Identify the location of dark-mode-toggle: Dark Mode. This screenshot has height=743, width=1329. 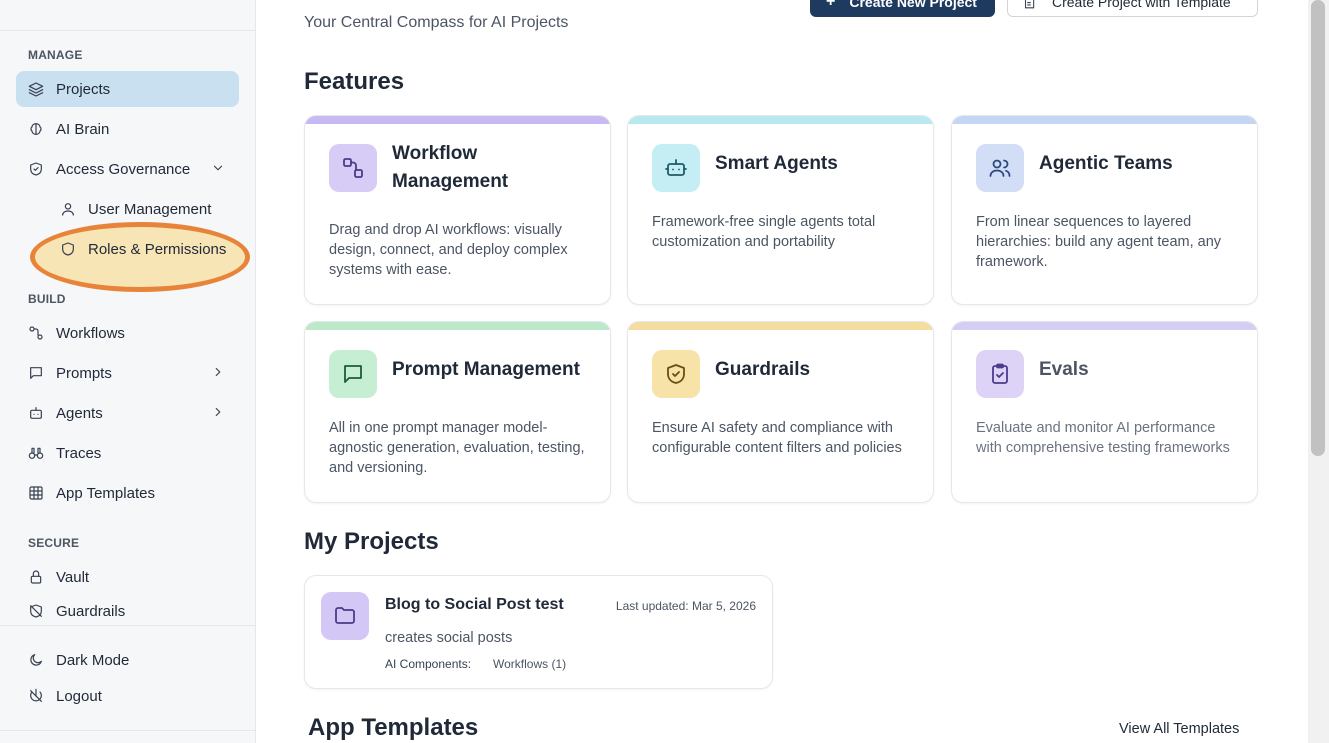
(127, 660).